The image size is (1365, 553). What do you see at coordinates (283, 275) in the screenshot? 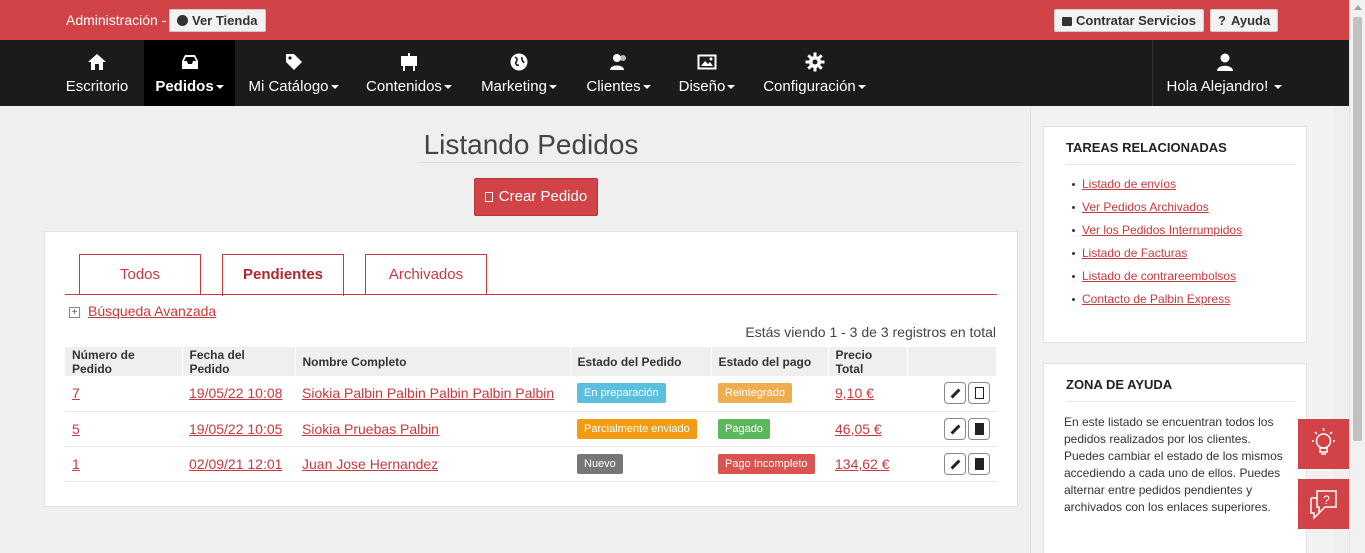
I see `tab-pendientes: Pendientes` at bounding box center [283, 275].